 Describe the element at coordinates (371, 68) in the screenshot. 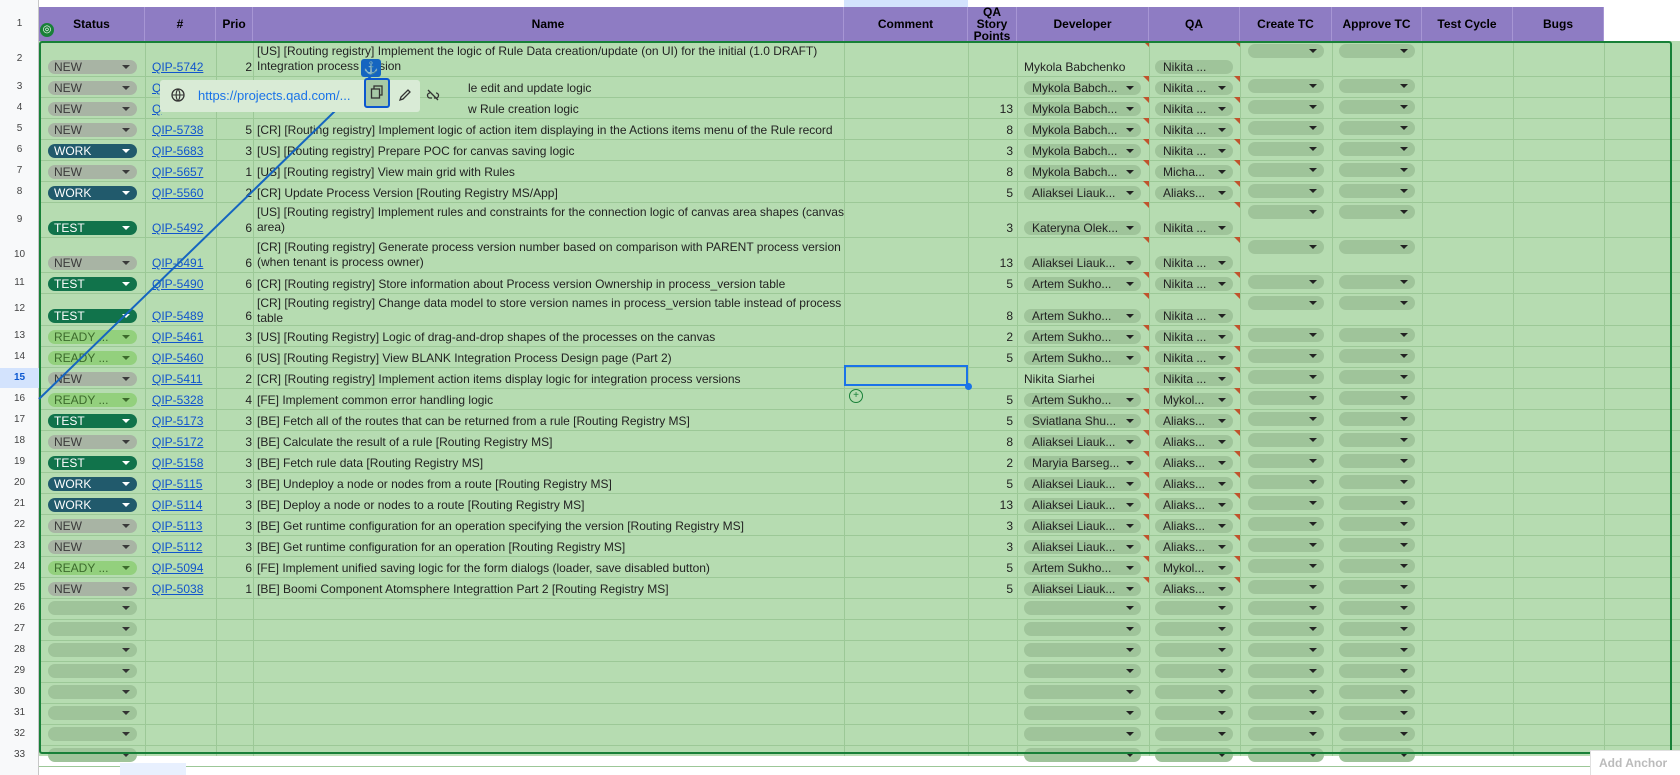

I see `anchor-icon: ⚓` at that location.